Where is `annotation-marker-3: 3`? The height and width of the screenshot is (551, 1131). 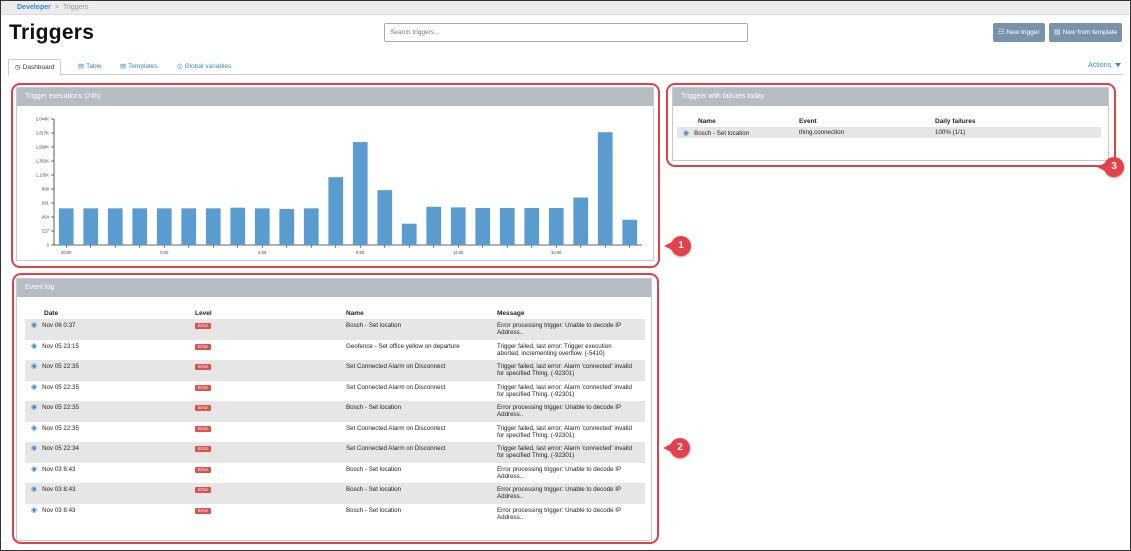
annotation-marker-3: 3 is located at coordinates (1110, 167).